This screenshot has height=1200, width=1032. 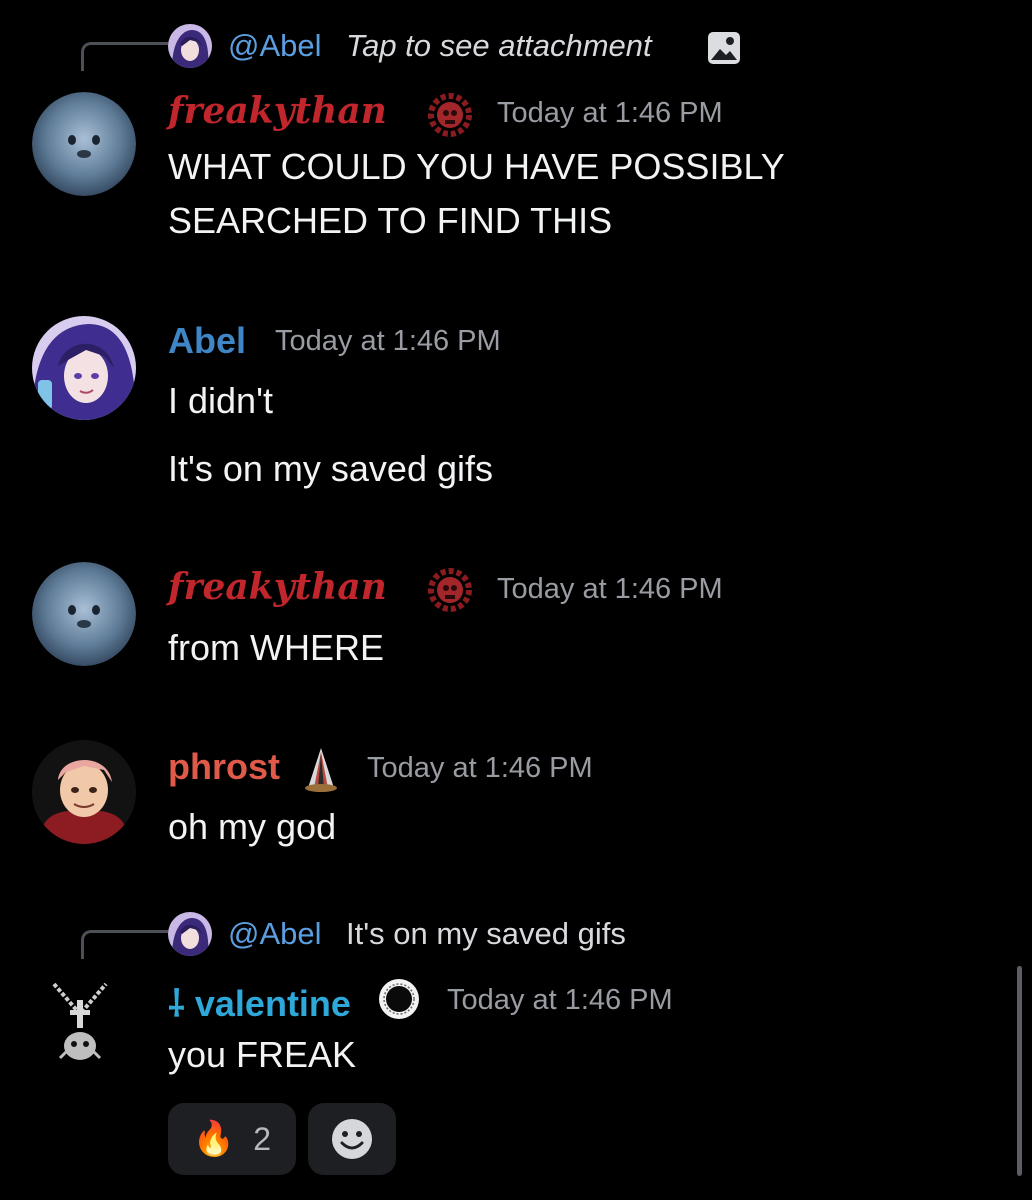 I want to click on smiley-icon, so click(x=352, y=1139).